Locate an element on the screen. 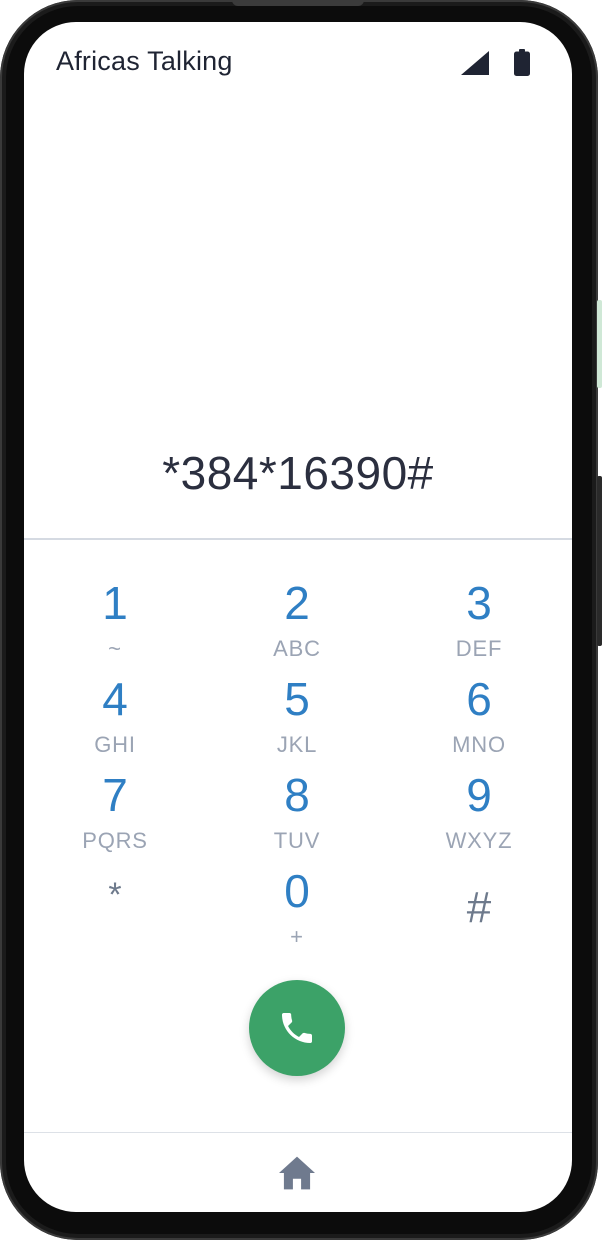 This screenshot has height=1244, width=604. key-letters: ABC is located at coordinates (297, 648).